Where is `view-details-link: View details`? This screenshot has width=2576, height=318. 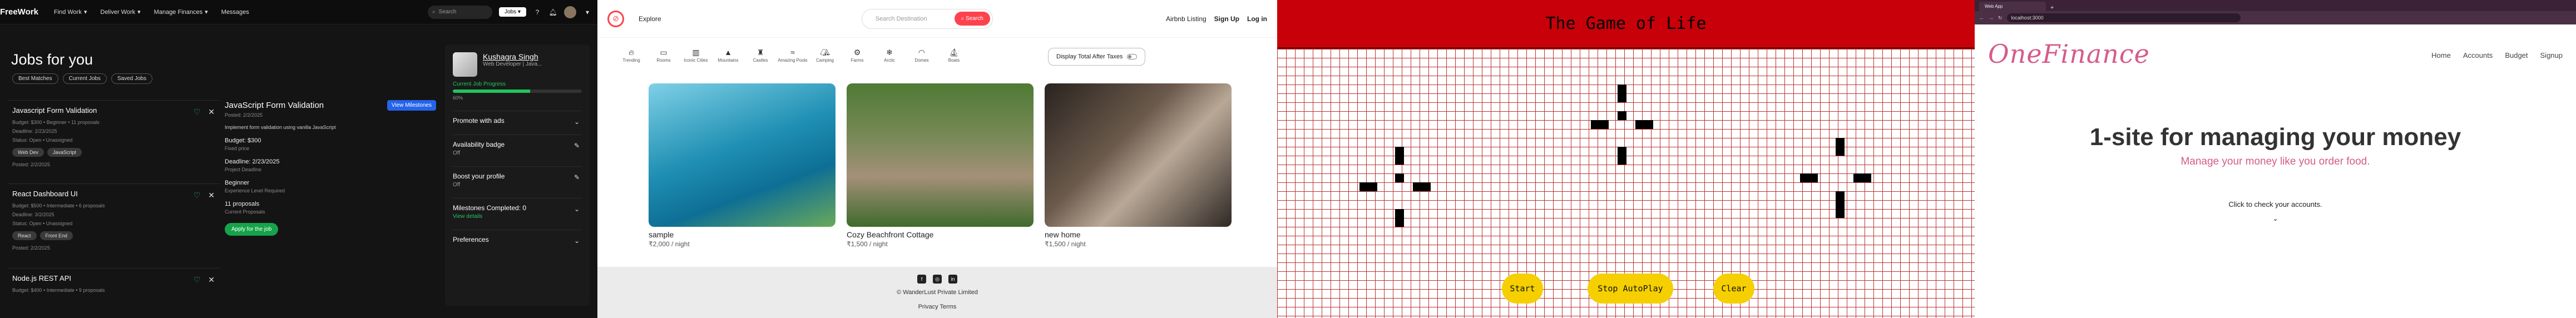 view-details-link: View details is located at coordinates (517, 216).